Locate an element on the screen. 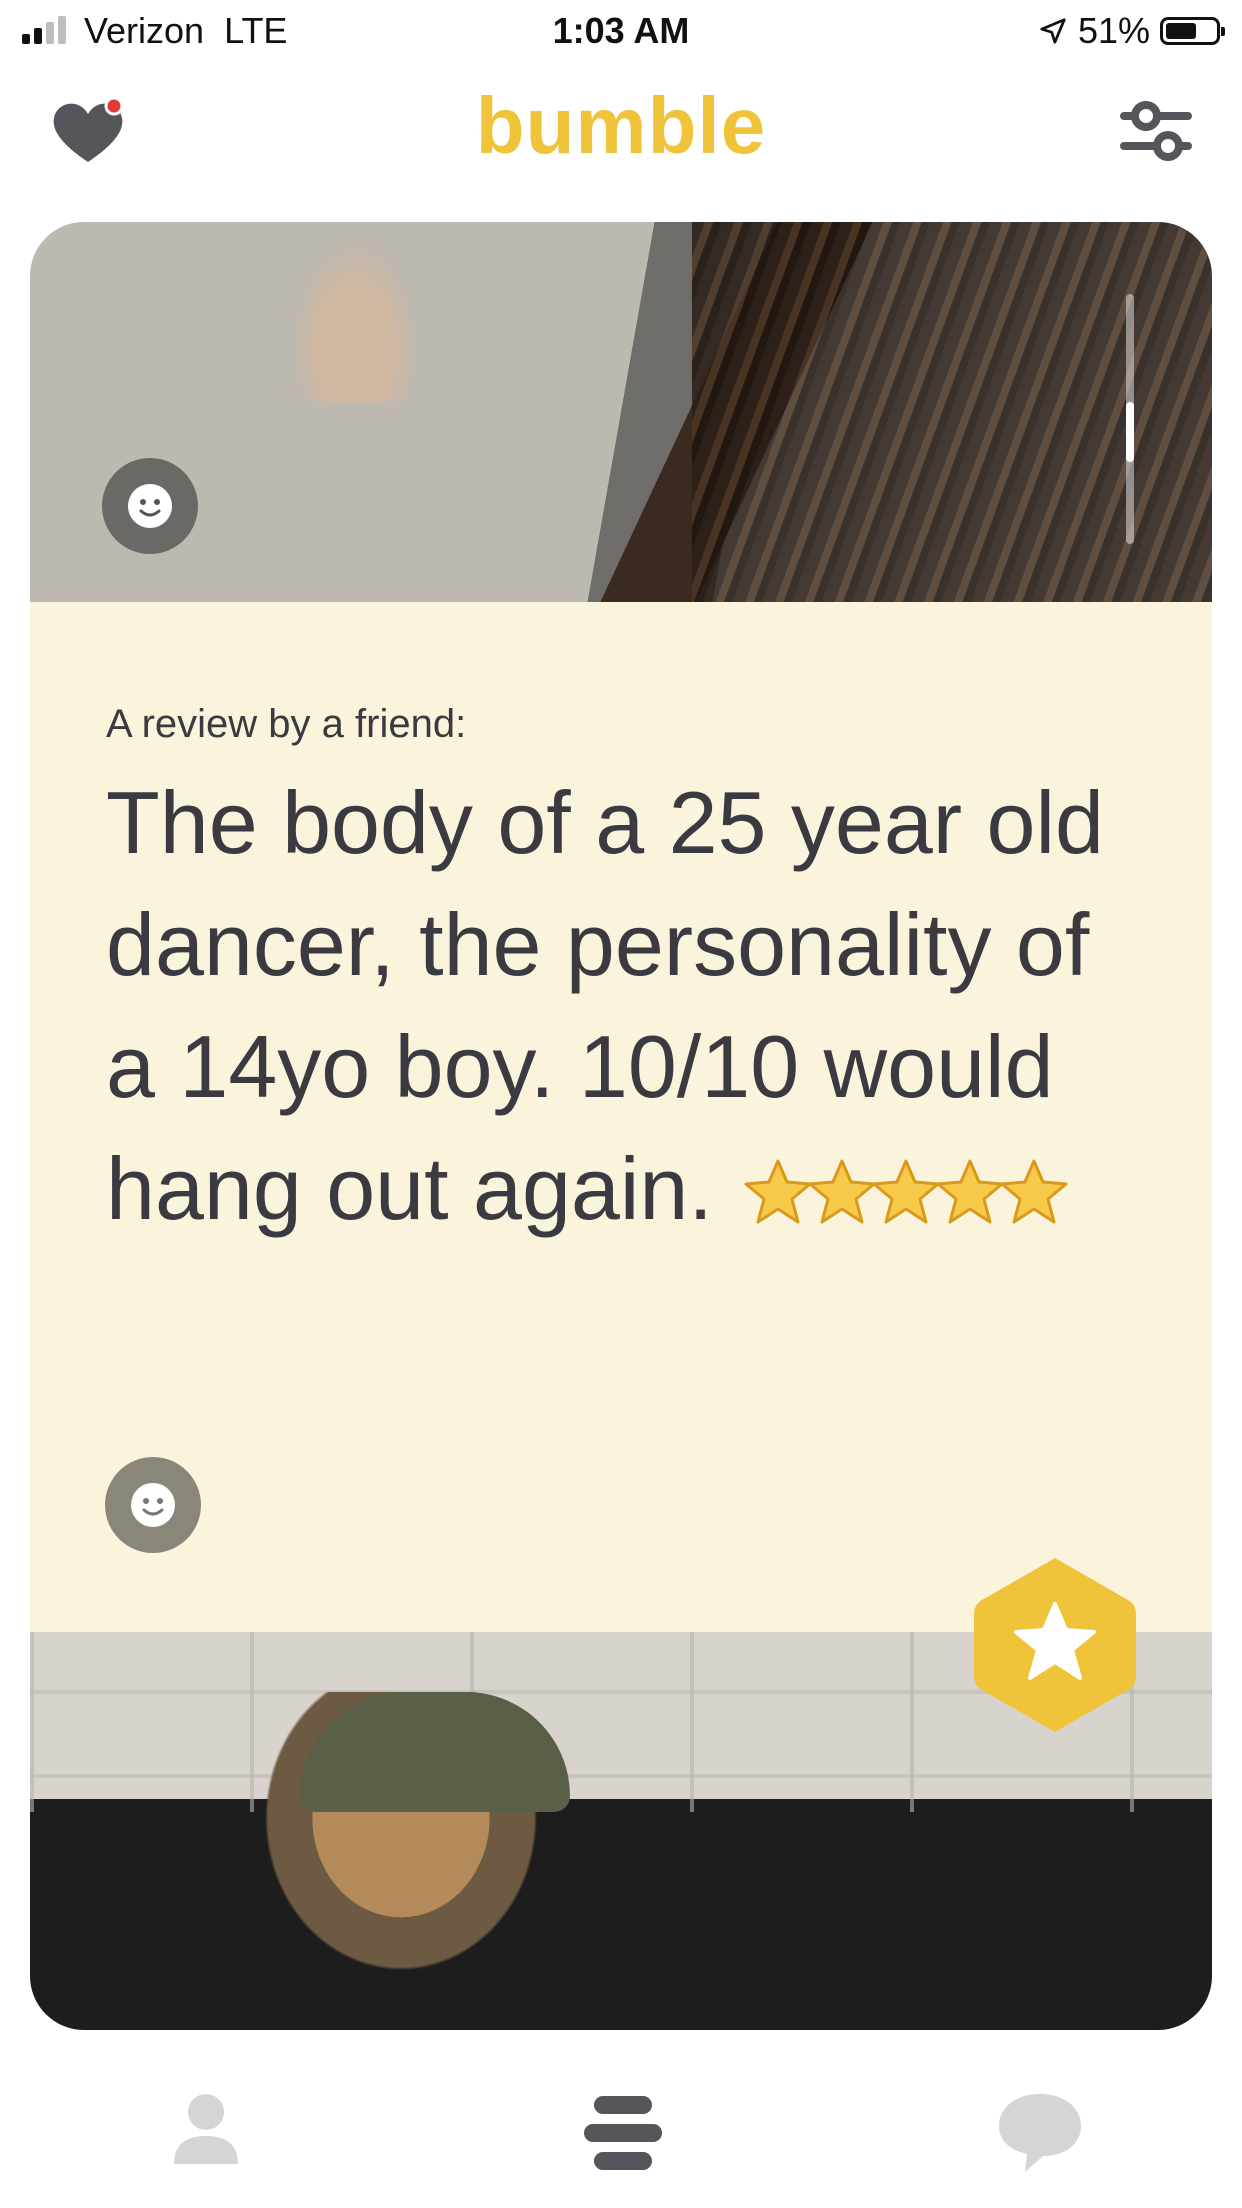 The image size is (1242, 2208). battery-status: 51% is located at coordinates (1131, 31).